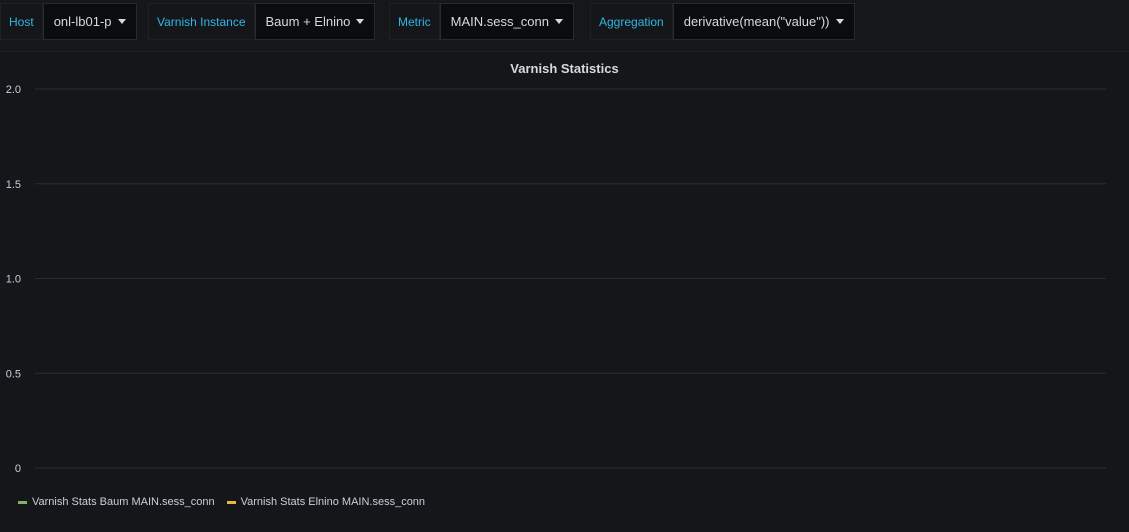 The width and height of the screenshot is (1129, 532). Describe the element at coordinates (13, 90) in the screenshot. I see `y-tick-label: 2.0` at that location.